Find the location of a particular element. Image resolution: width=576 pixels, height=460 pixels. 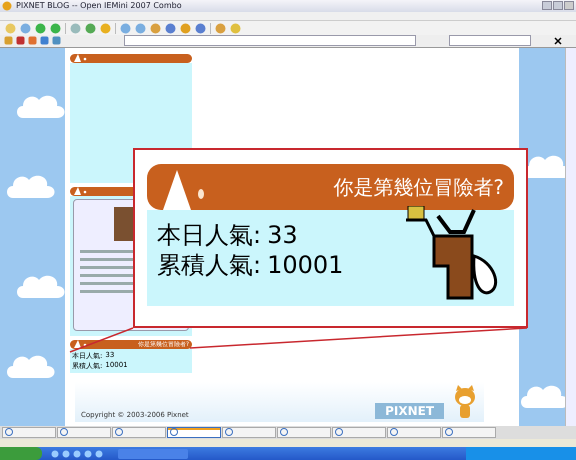

scrollbar is located at coordinates (570, 237).